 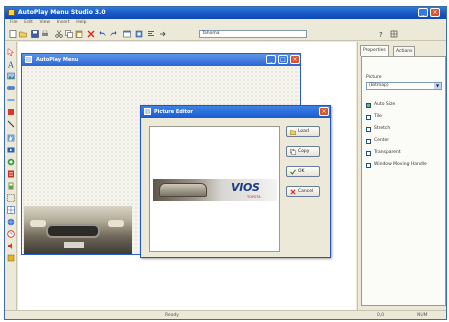 I want to click on form-title: AutoPlay Menu, so click(x=57, y=60).